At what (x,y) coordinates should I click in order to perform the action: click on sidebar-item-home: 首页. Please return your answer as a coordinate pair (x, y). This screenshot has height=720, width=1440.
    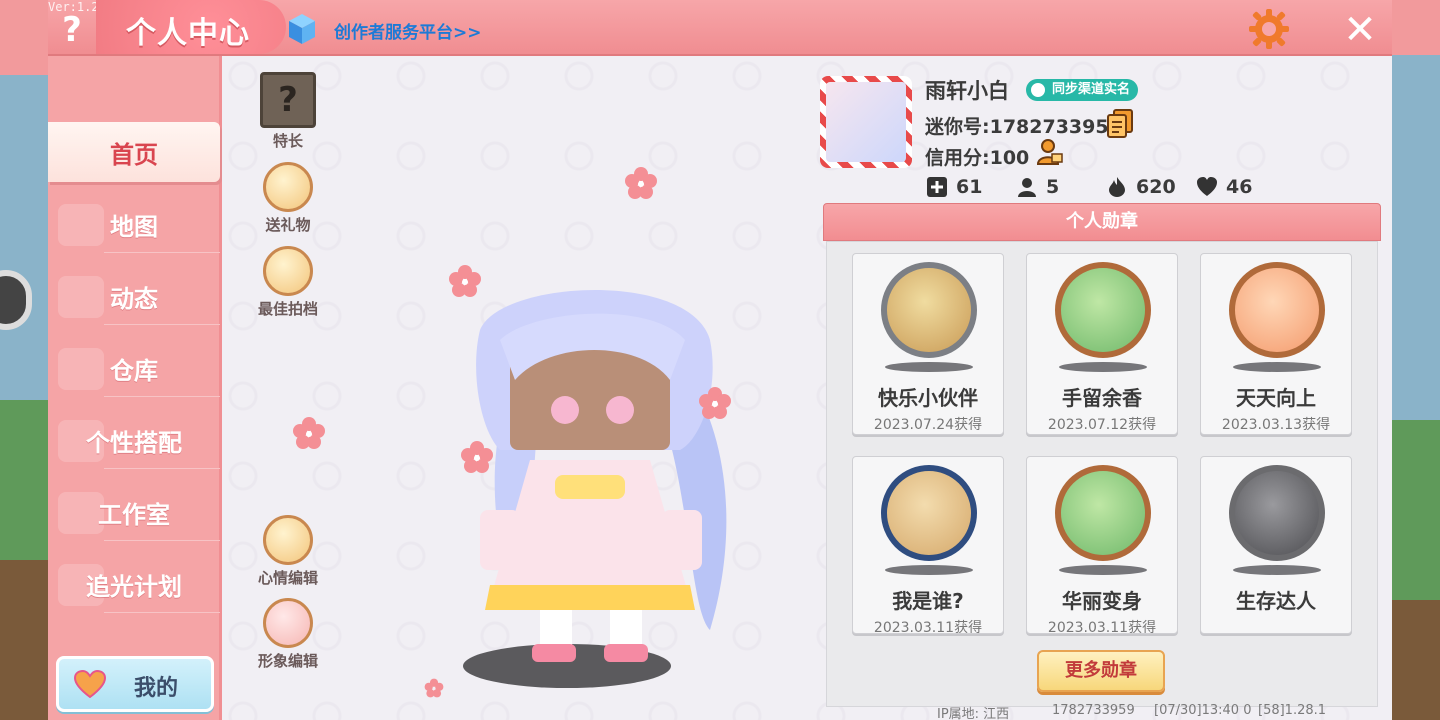
    Looking at the image, I should click on (134, 152).